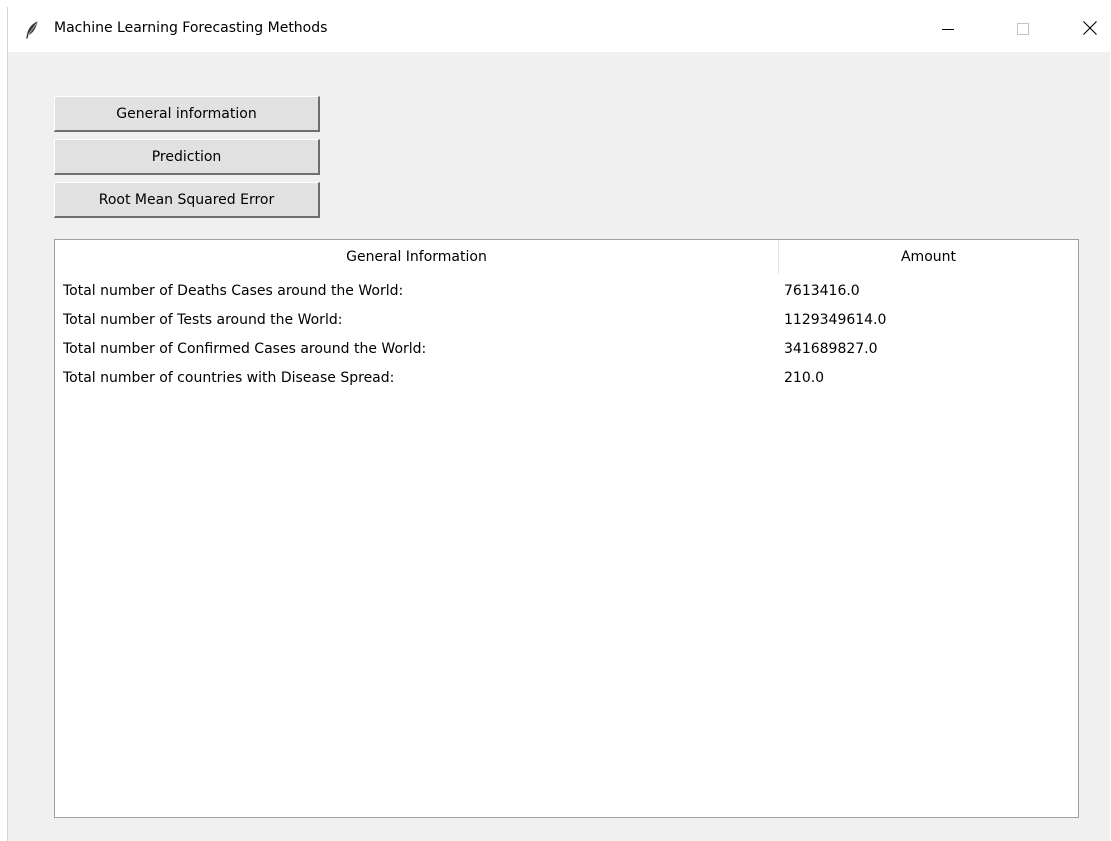 This screenshot has width=1111, height=841. I want to click on column-header-general-information: General Information, so click(417, 257).